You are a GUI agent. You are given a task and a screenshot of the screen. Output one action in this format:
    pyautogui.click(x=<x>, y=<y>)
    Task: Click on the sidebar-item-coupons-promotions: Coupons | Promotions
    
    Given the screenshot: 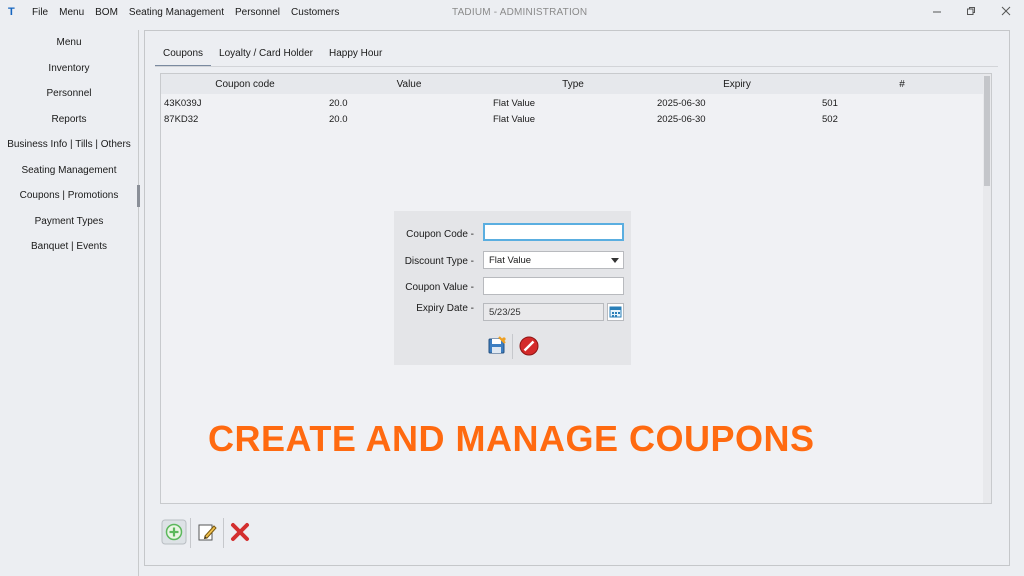 What is the action you would take?
    pyautogui.click(x=70, y=196)
    